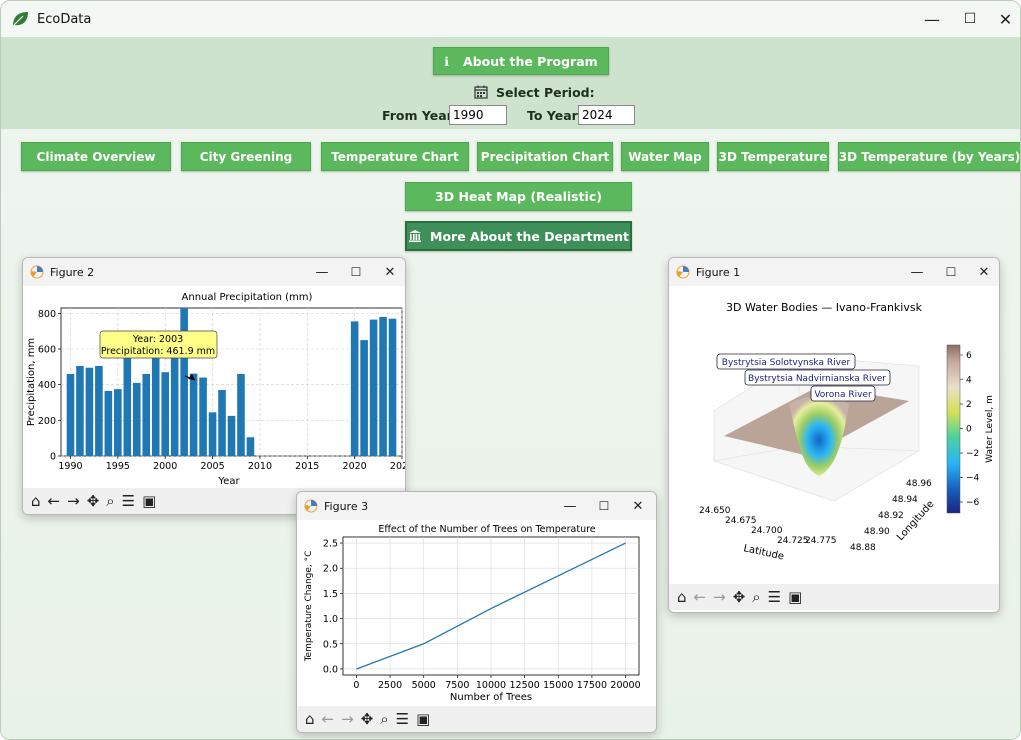 The height and width of the screenshot is (740, 1021). What do you see at coordinates (763, 552) in the screenshot?
I see `x-axis-label: Latitude` at bounding box center [763, 552].